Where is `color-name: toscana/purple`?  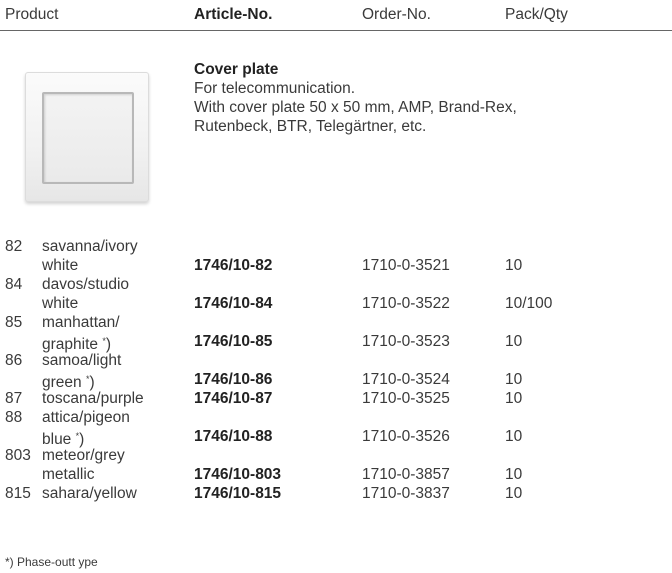 color-name: toscana/purple is located at coordinates (93, 398).